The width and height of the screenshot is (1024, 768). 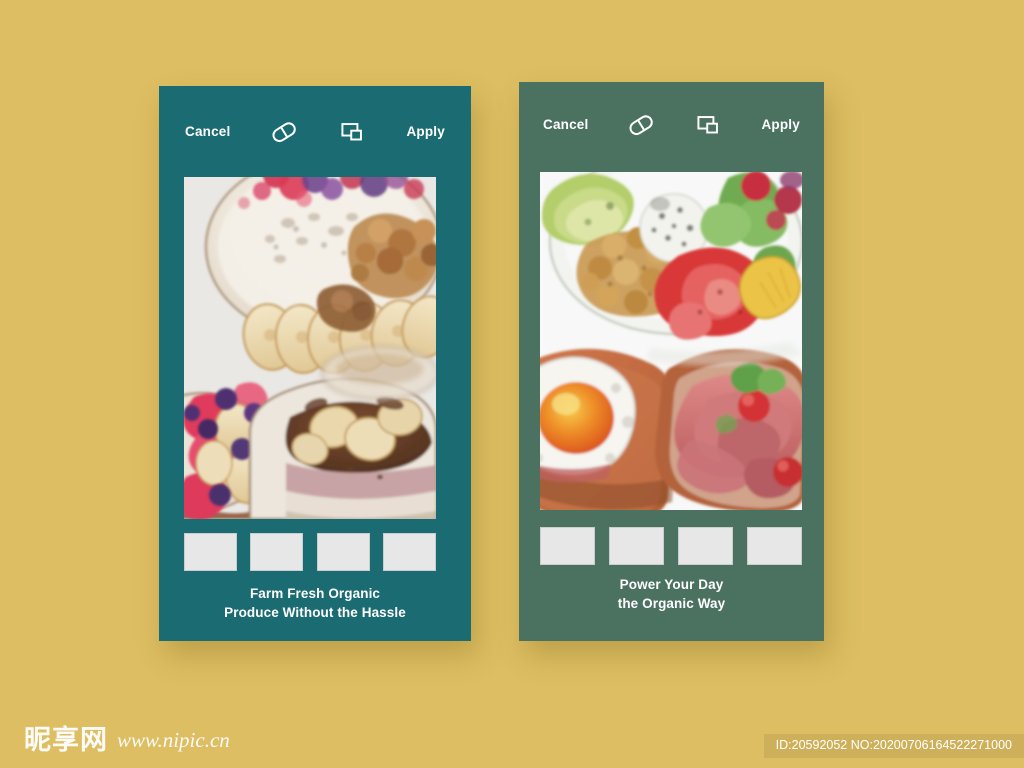 What do you see at coordinates (315, 612) in the screenshot?
I see `caption-line-2: Produce Without the Hassle` at bounding box center [315, 612].